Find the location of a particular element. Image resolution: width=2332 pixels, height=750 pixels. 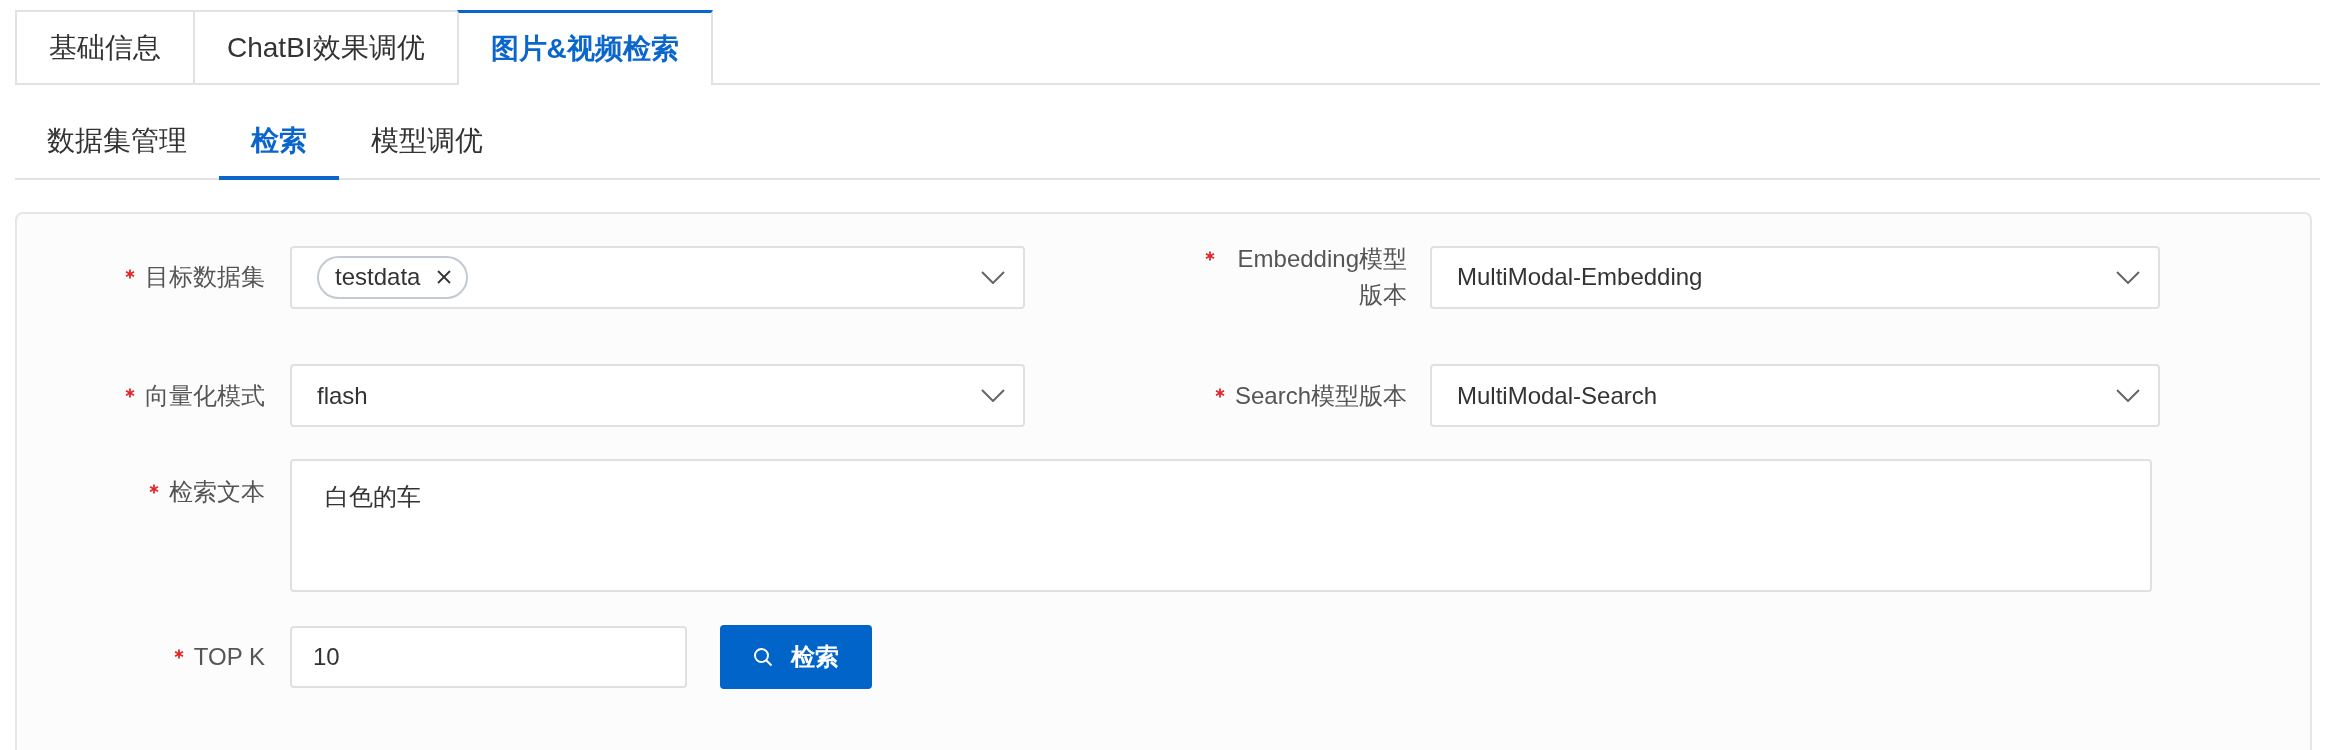

textarea-field: 白色的车 is located at coordinates (1221, 525).